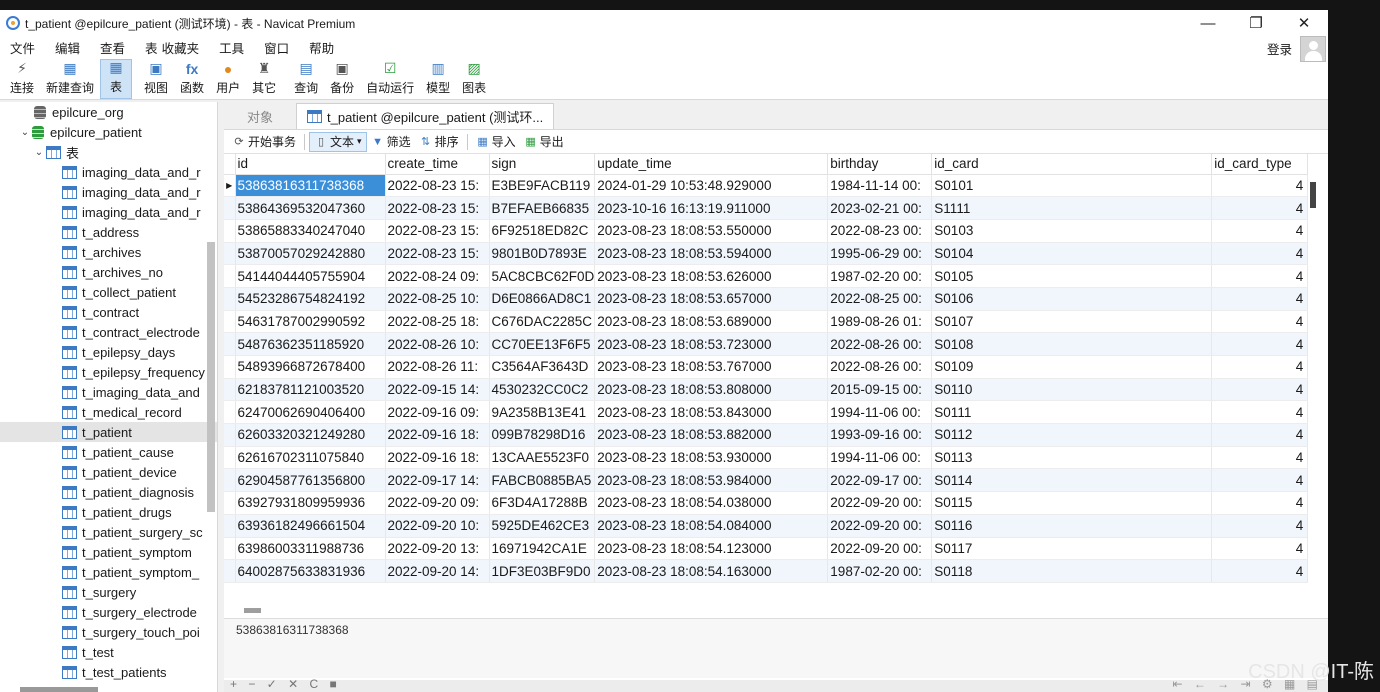 Image resolution: width=1380 pixels, height=692 pixels. What do you see at coordinates (108, 452) in the screenshot?
I see `sidebar-item-table: t_patient_cause` at bounding box center [108, 452].